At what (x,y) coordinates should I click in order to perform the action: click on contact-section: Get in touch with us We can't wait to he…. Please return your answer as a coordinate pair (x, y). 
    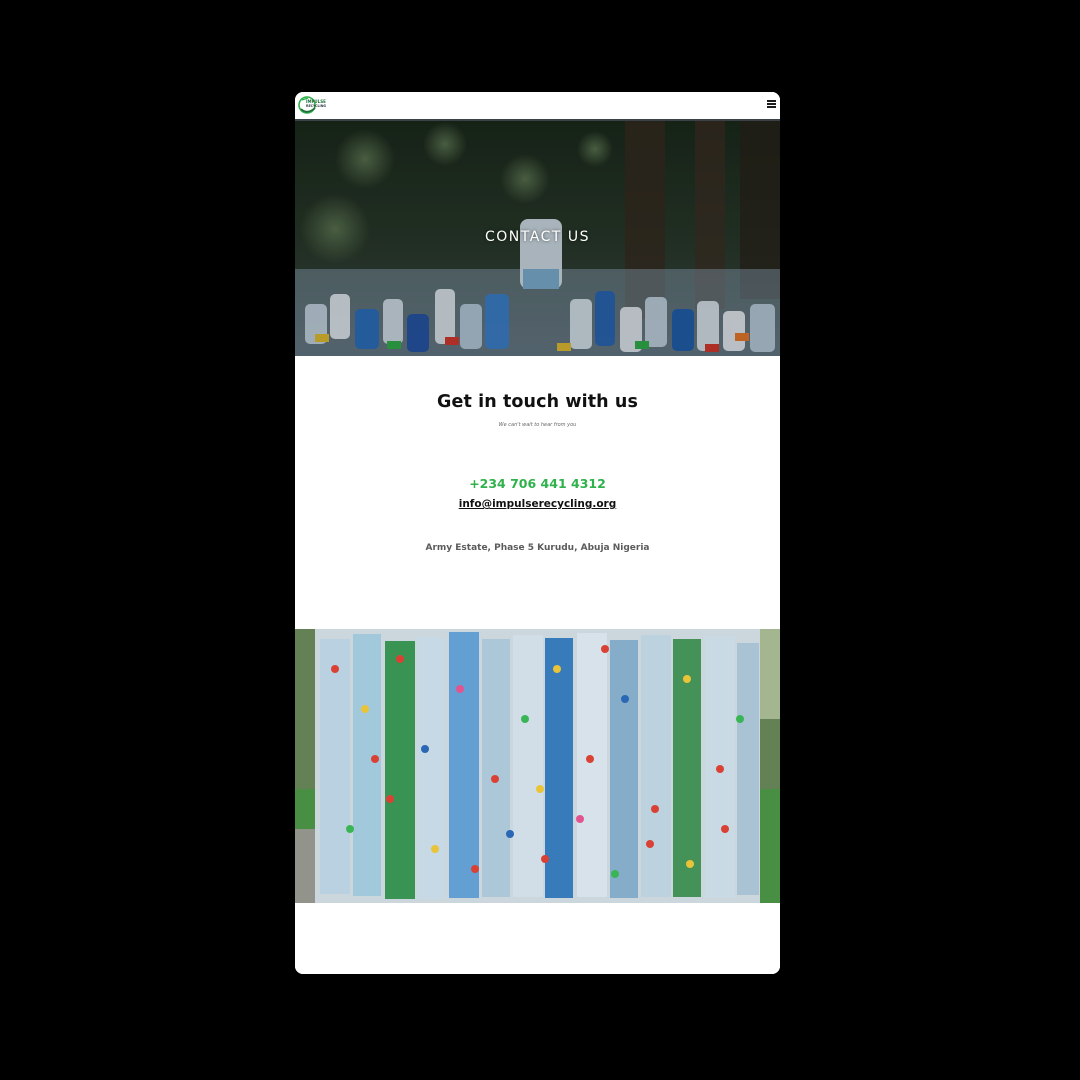
    Looking at the image, I should click on (537, 492).